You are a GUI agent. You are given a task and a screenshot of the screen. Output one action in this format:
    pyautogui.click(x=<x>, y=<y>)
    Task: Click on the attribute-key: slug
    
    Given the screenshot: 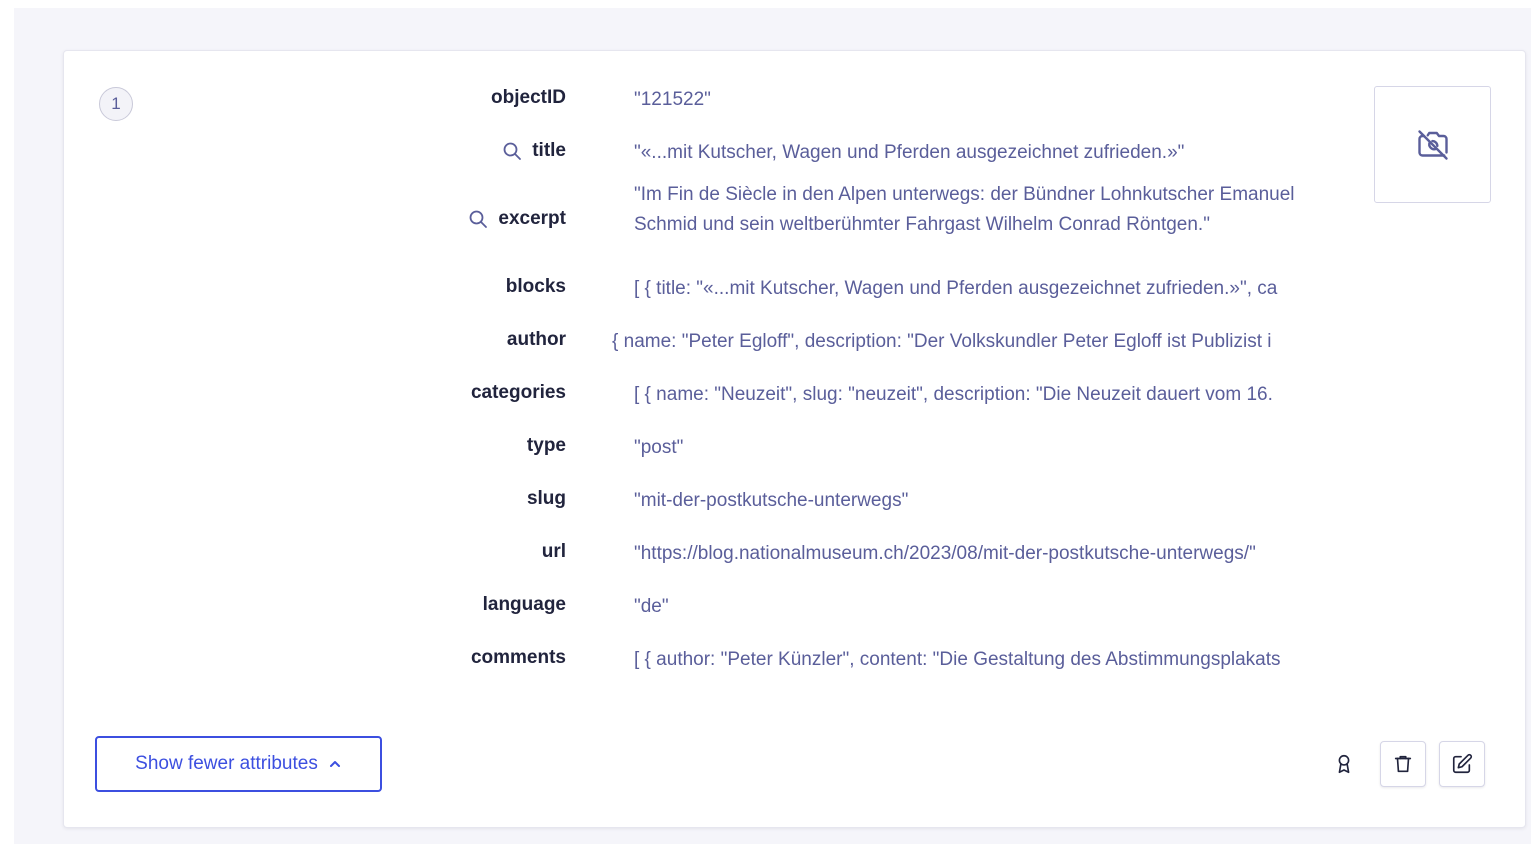 What is the action you would take?
    pyautogui.click(x=546, y=499)
    